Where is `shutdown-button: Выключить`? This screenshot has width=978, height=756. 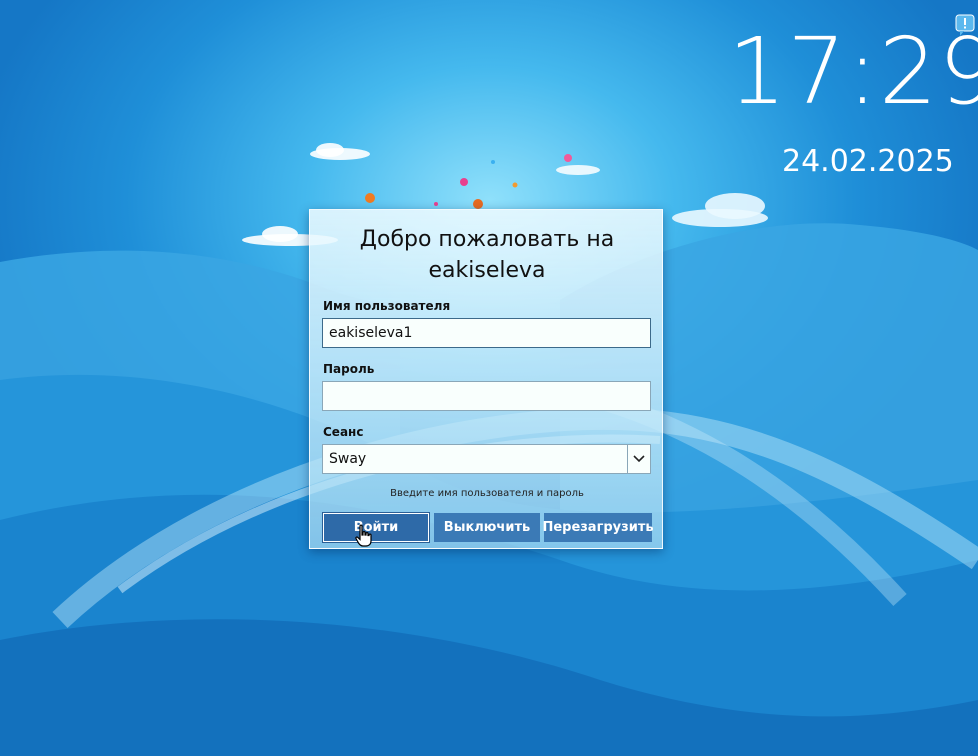
shutdown-button: Выключить is located at coordinates (487, 527).